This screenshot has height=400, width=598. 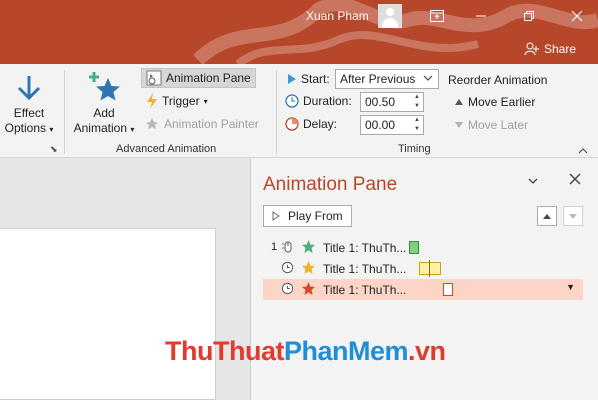 What do you see at coordinates (380, 125) in the screenshot?
I see `delay-value: 00.00` at bounding box center [380, 125].